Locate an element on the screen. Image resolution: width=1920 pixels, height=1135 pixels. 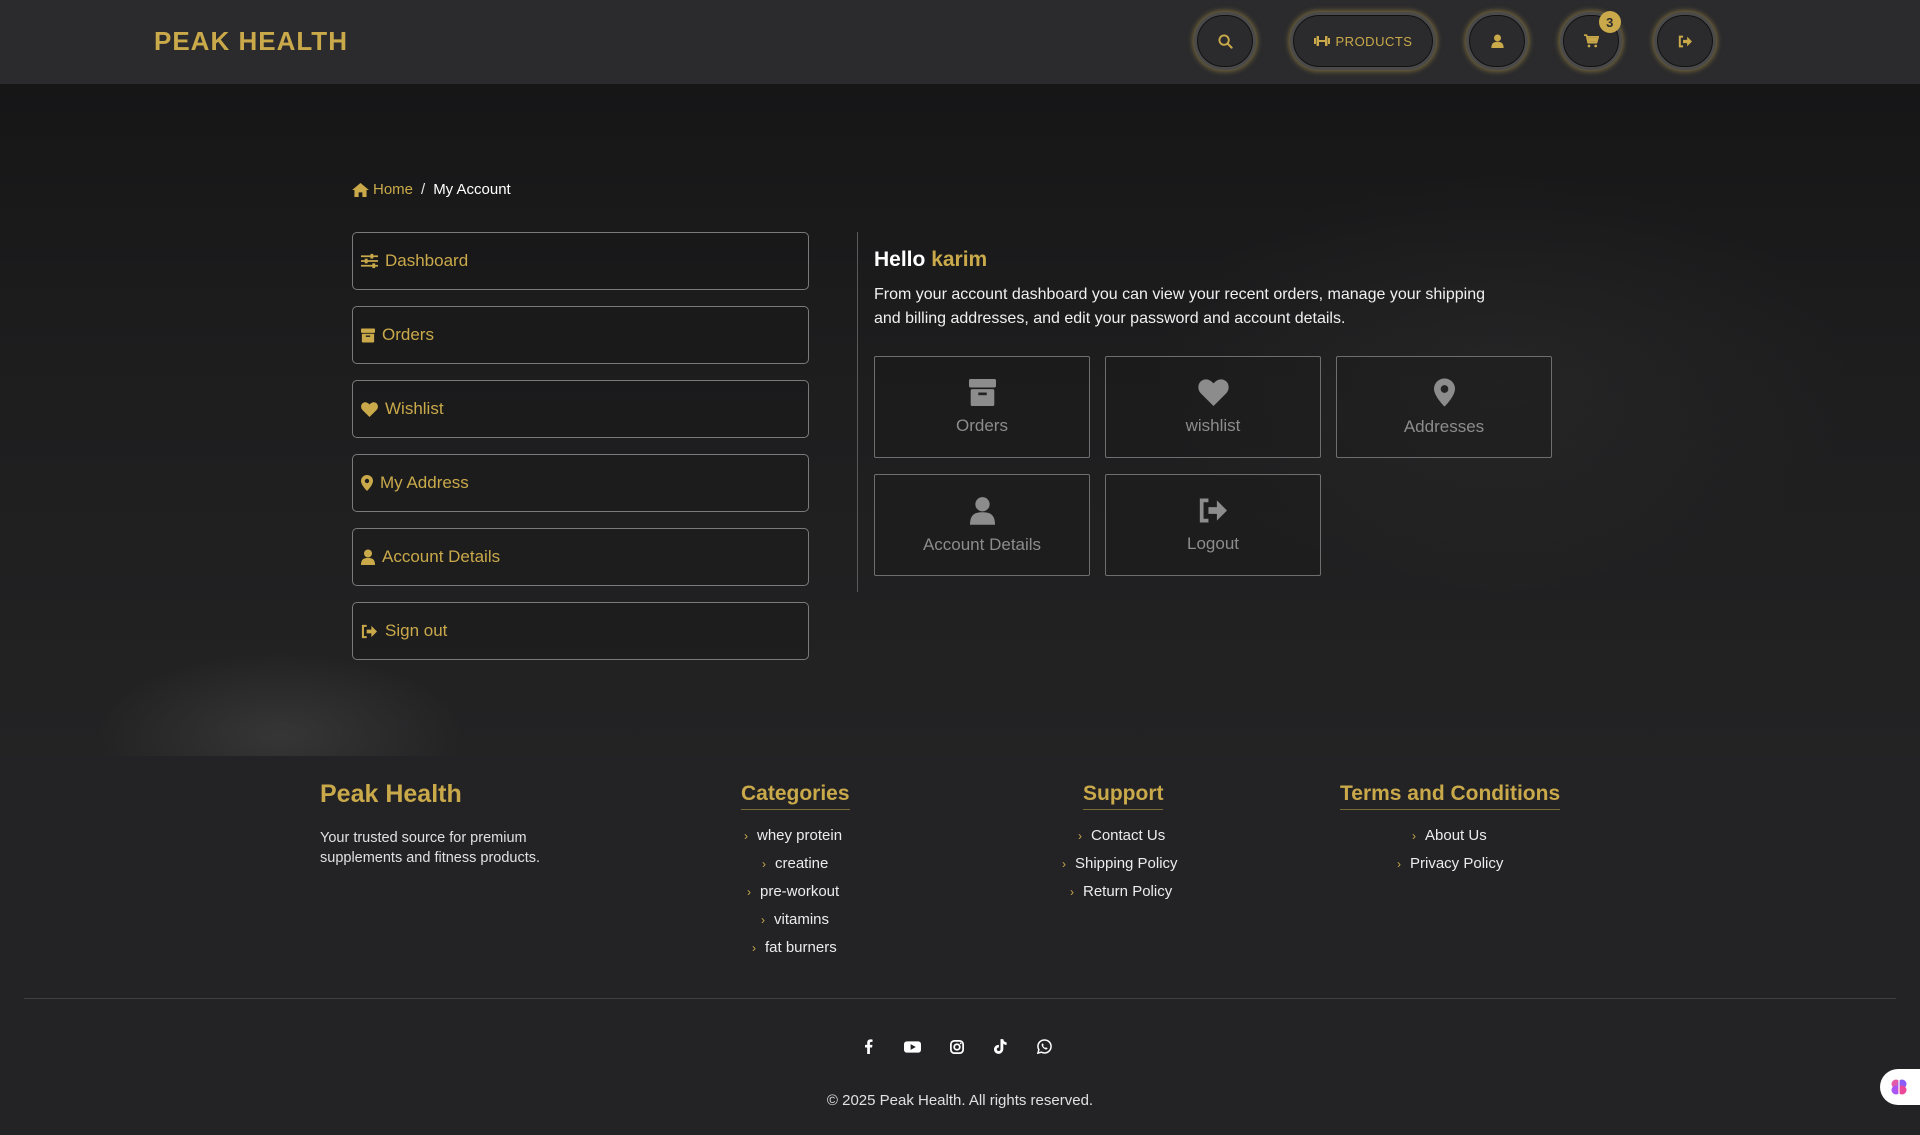
footer-link-whey-protein: › whey protein is located at coordinates (793, 835).